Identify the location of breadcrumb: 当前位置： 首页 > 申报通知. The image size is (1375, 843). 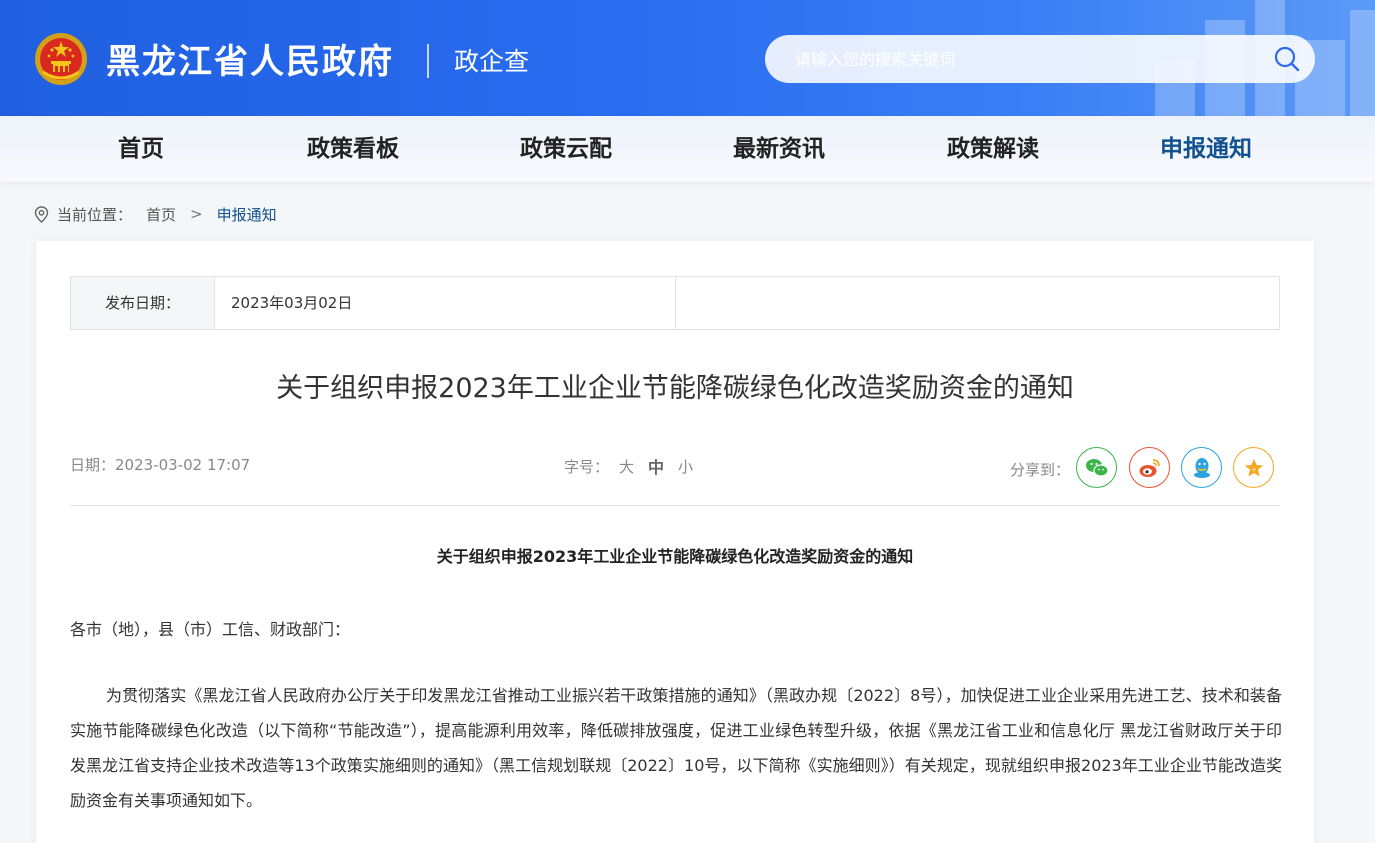
(155, 214).